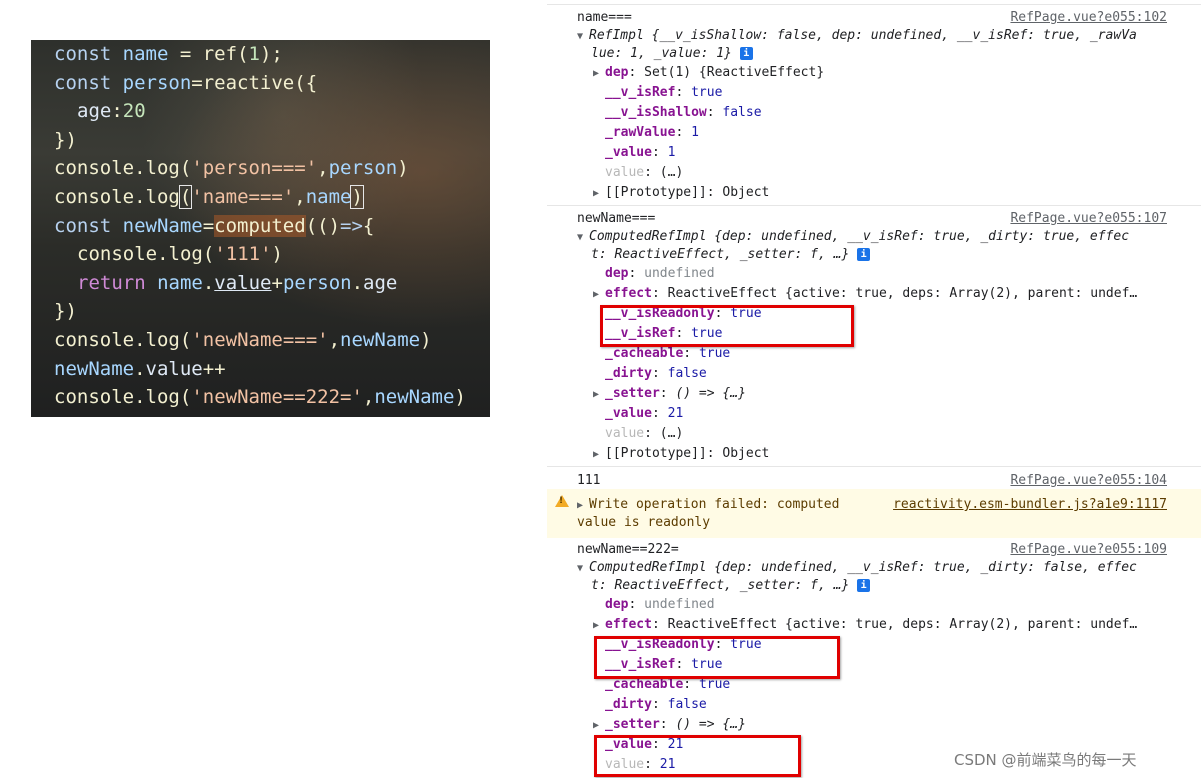 This screenshot has height=778, width=1201. Describe the element at coordinates (1088, 17) in the screenshot. I see `log-source-link: RefPage.vue?e055:102` at that location.